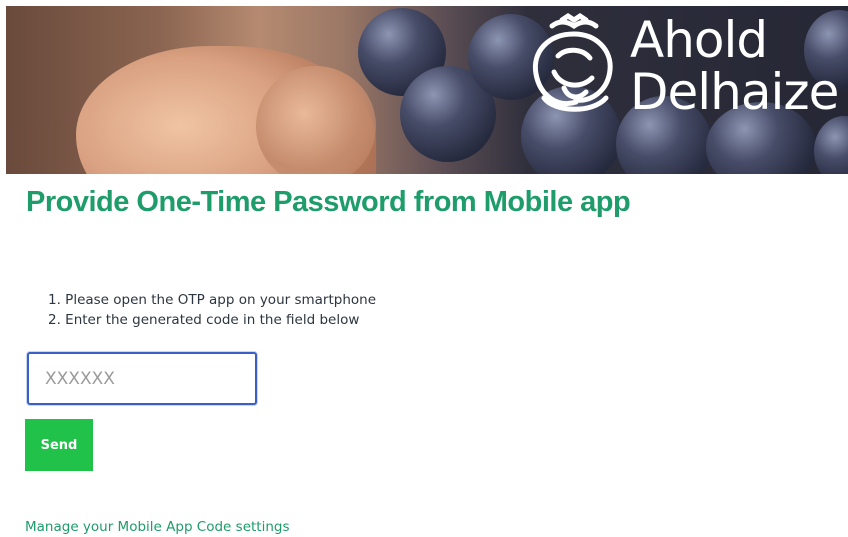  I want to click on otp-code-input, so click(142, 378).